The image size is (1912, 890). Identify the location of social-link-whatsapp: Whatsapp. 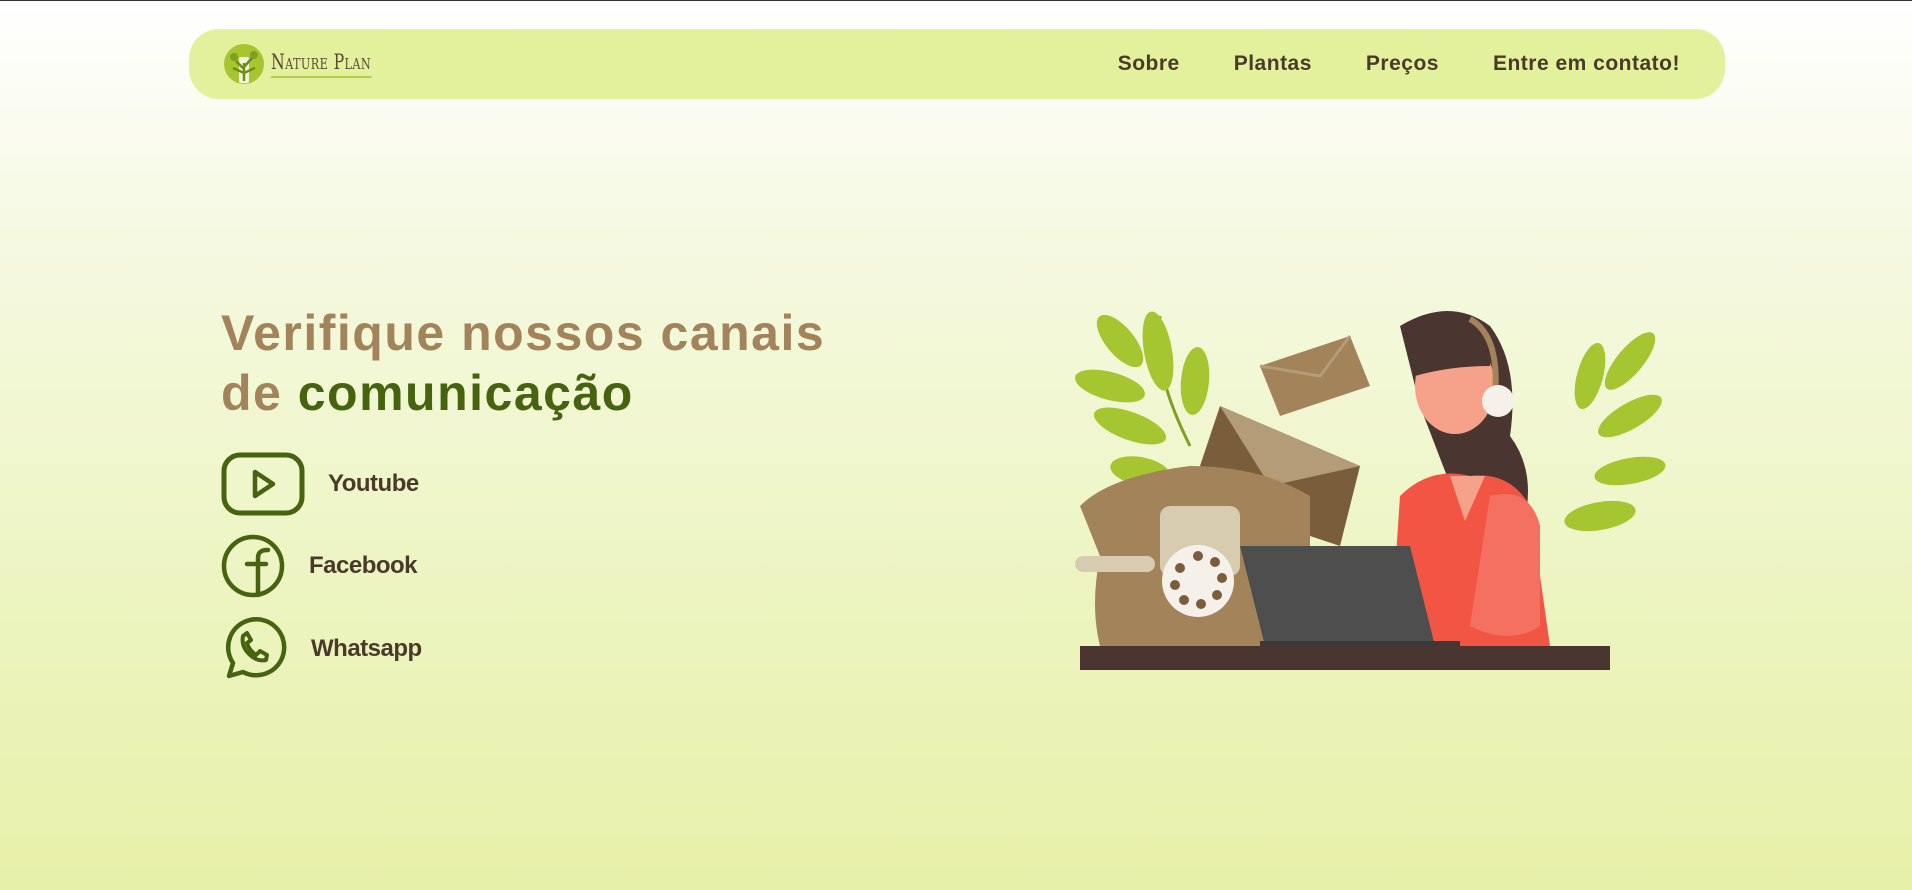
(321, 649).